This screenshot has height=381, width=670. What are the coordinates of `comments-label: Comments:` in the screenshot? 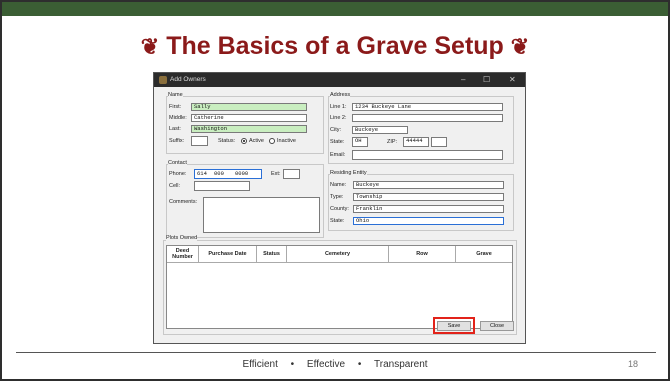 It's located at (183, 202).